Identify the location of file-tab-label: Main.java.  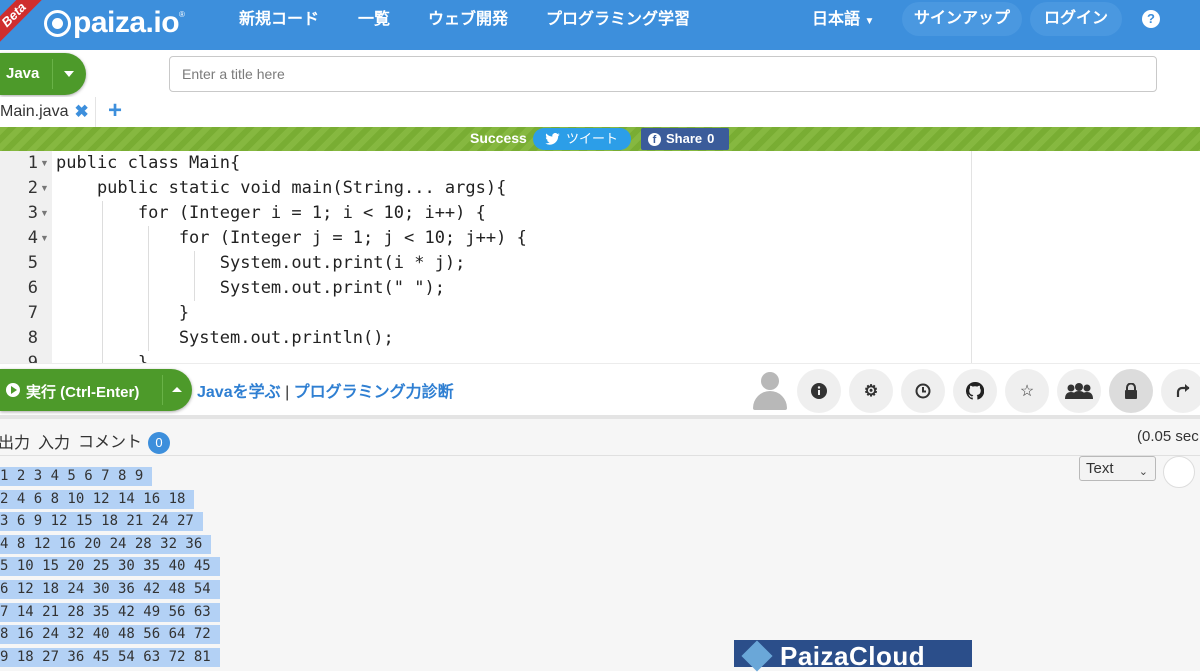
(34, 111).